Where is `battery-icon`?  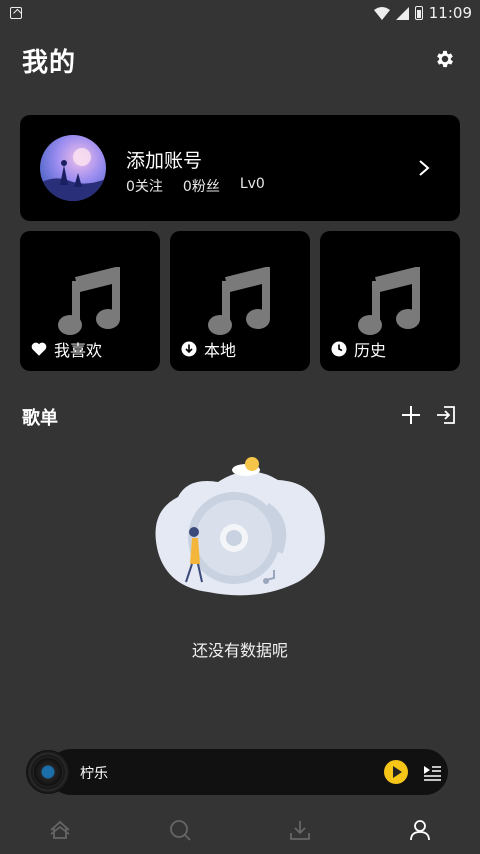 battery-icon is located at coordinates (418, 13).